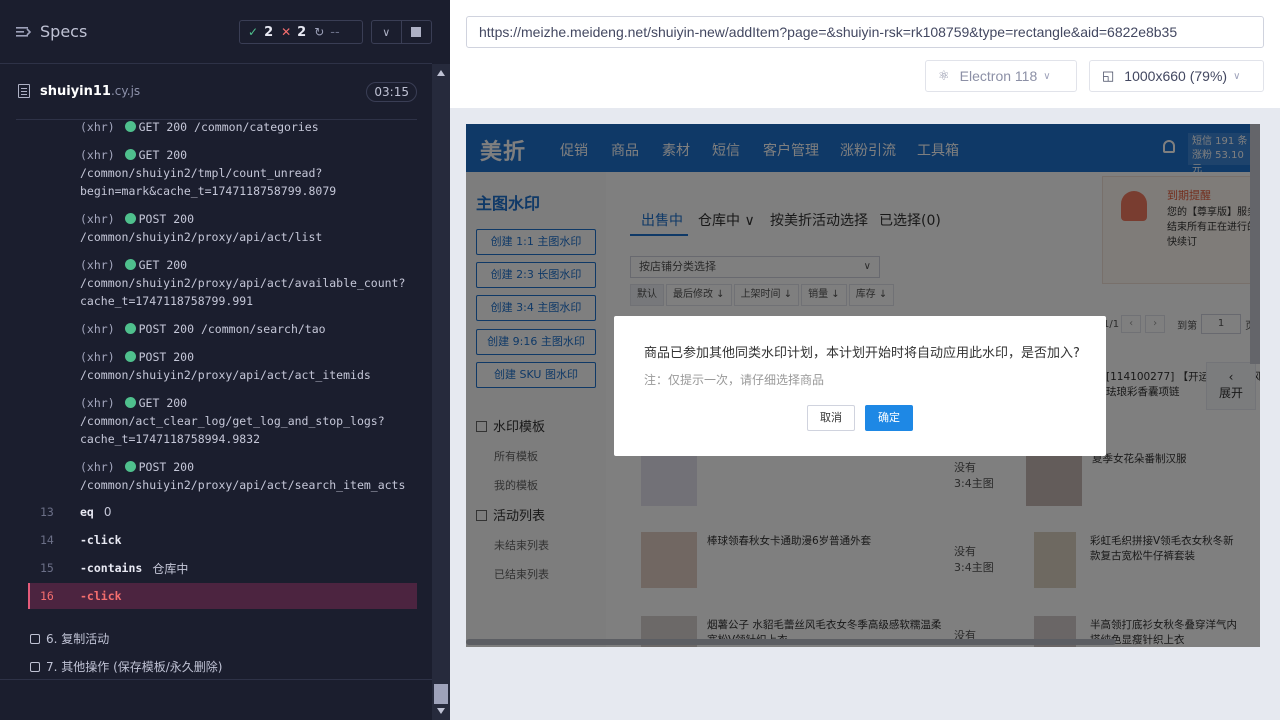 The width and height of the screenshot is (1280, 720). I want to click on dialog-note: 注：仅提示一次，请仔细选择商品, so click(734, 380).